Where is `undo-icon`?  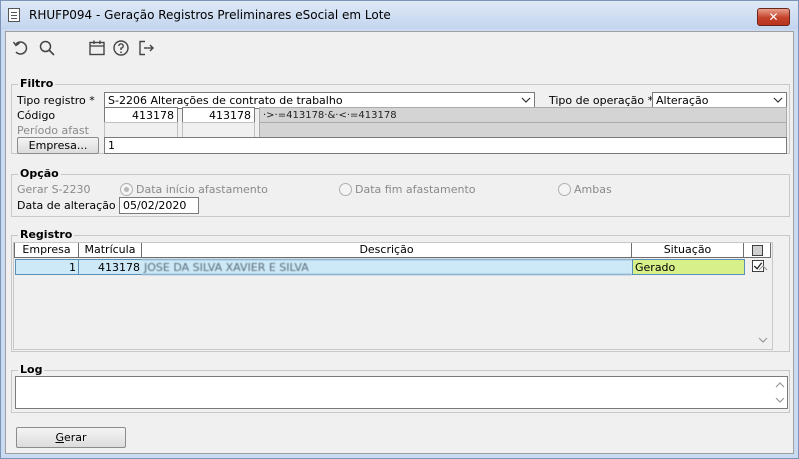
undo-icon is located at coordinates (21, 48).